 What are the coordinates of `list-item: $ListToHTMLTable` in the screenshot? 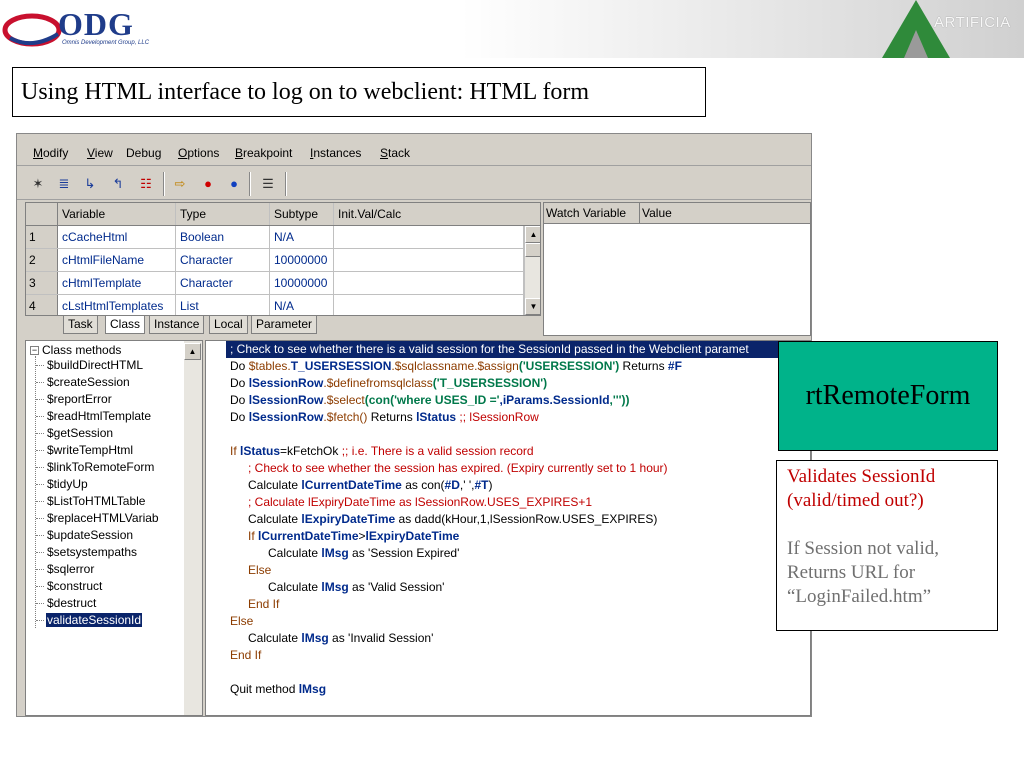 It's located at (91, 501).